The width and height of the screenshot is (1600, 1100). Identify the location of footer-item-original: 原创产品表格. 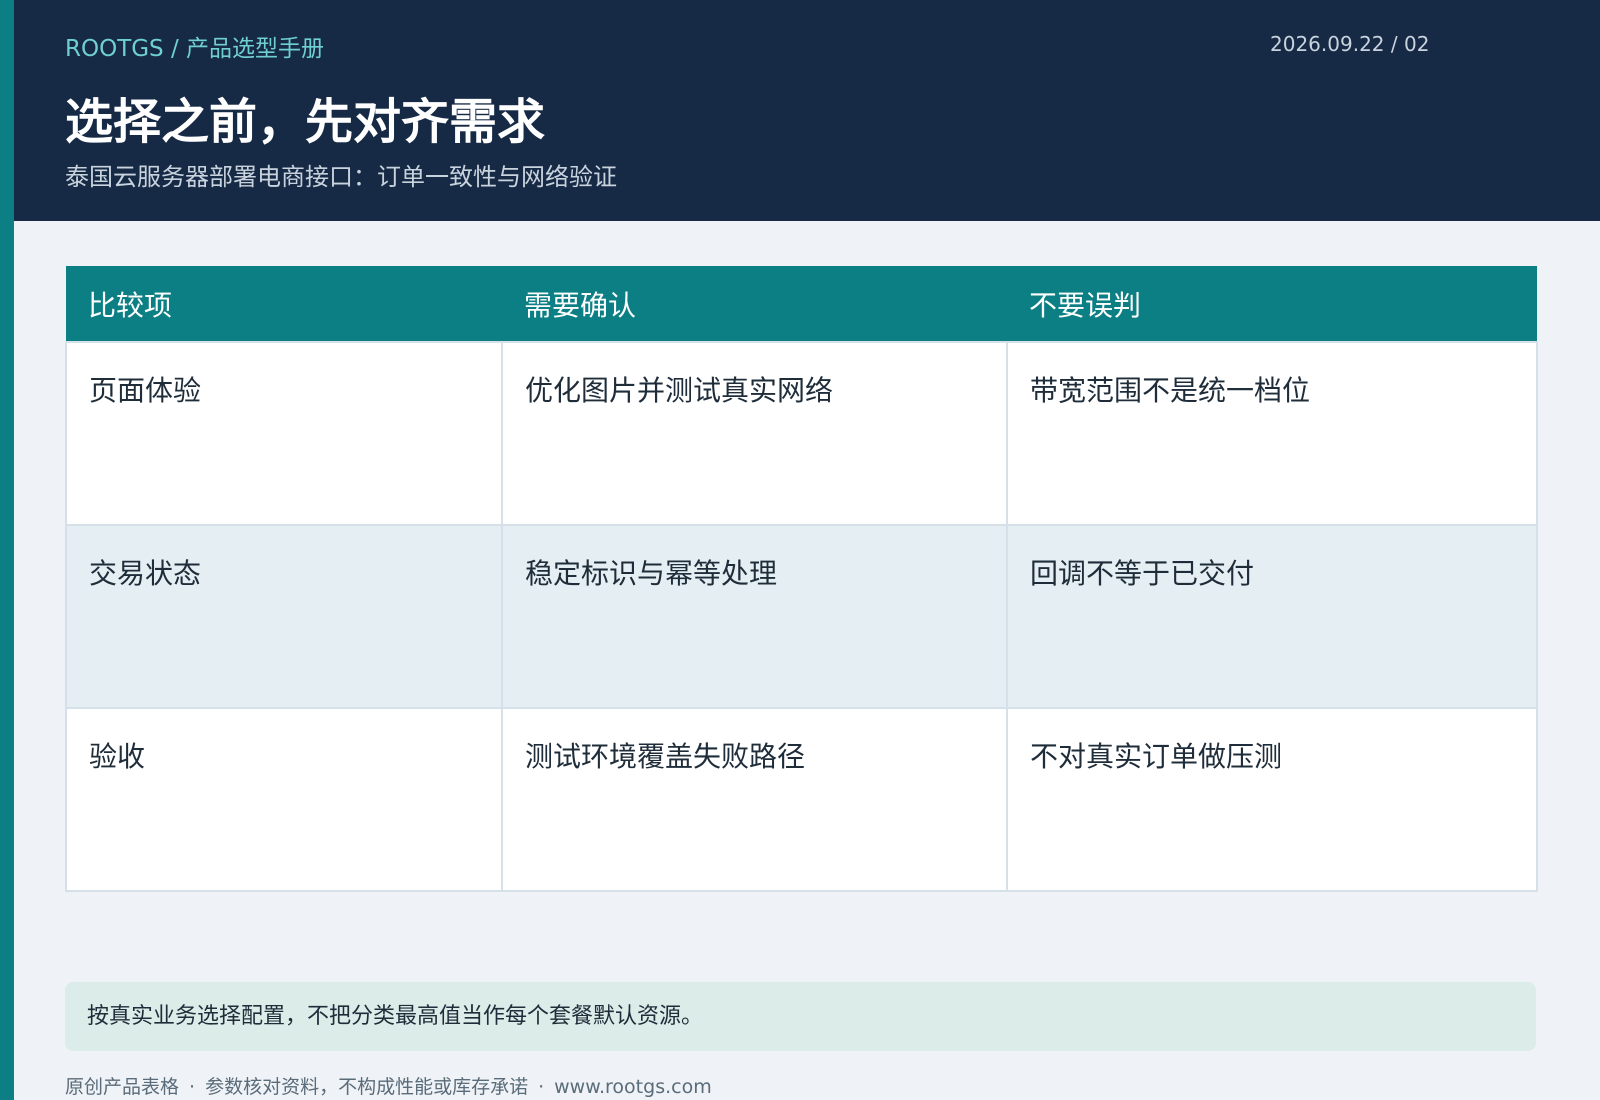
(122, 1087).